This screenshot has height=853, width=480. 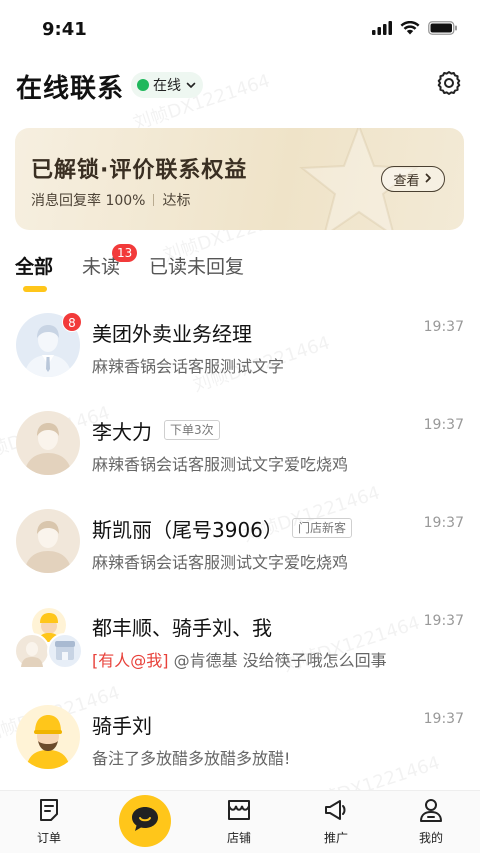 I want to click on status-icons, so click(x=415, y=29).